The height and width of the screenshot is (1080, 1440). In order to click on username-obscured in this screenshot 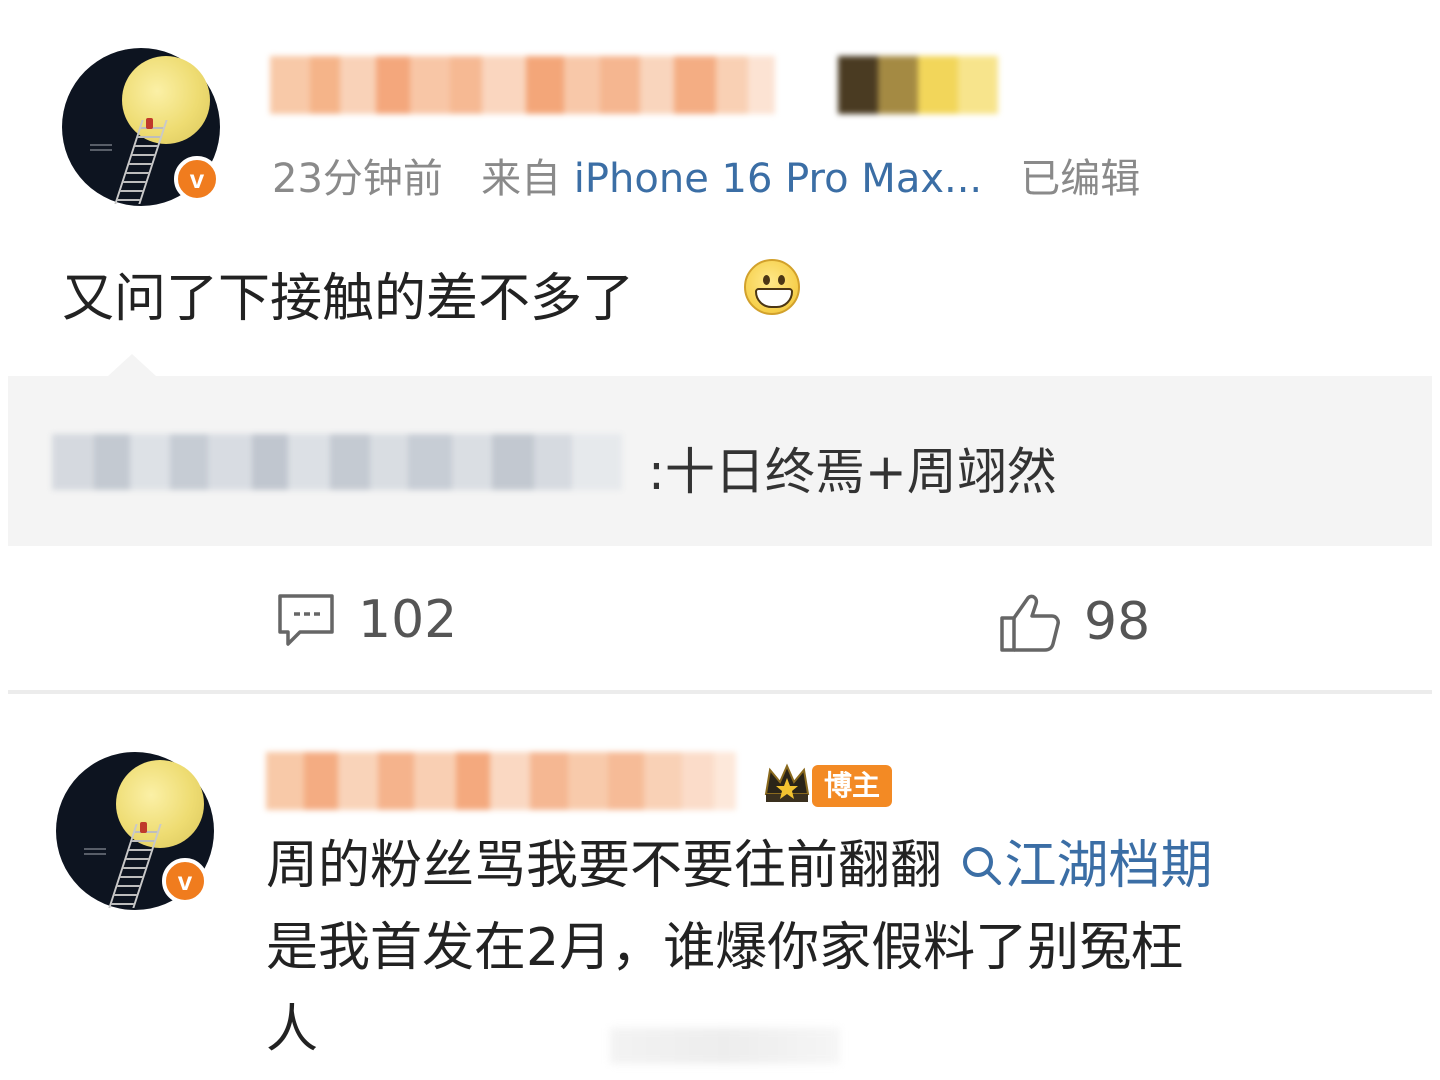, I will do `click(542, 85)`.